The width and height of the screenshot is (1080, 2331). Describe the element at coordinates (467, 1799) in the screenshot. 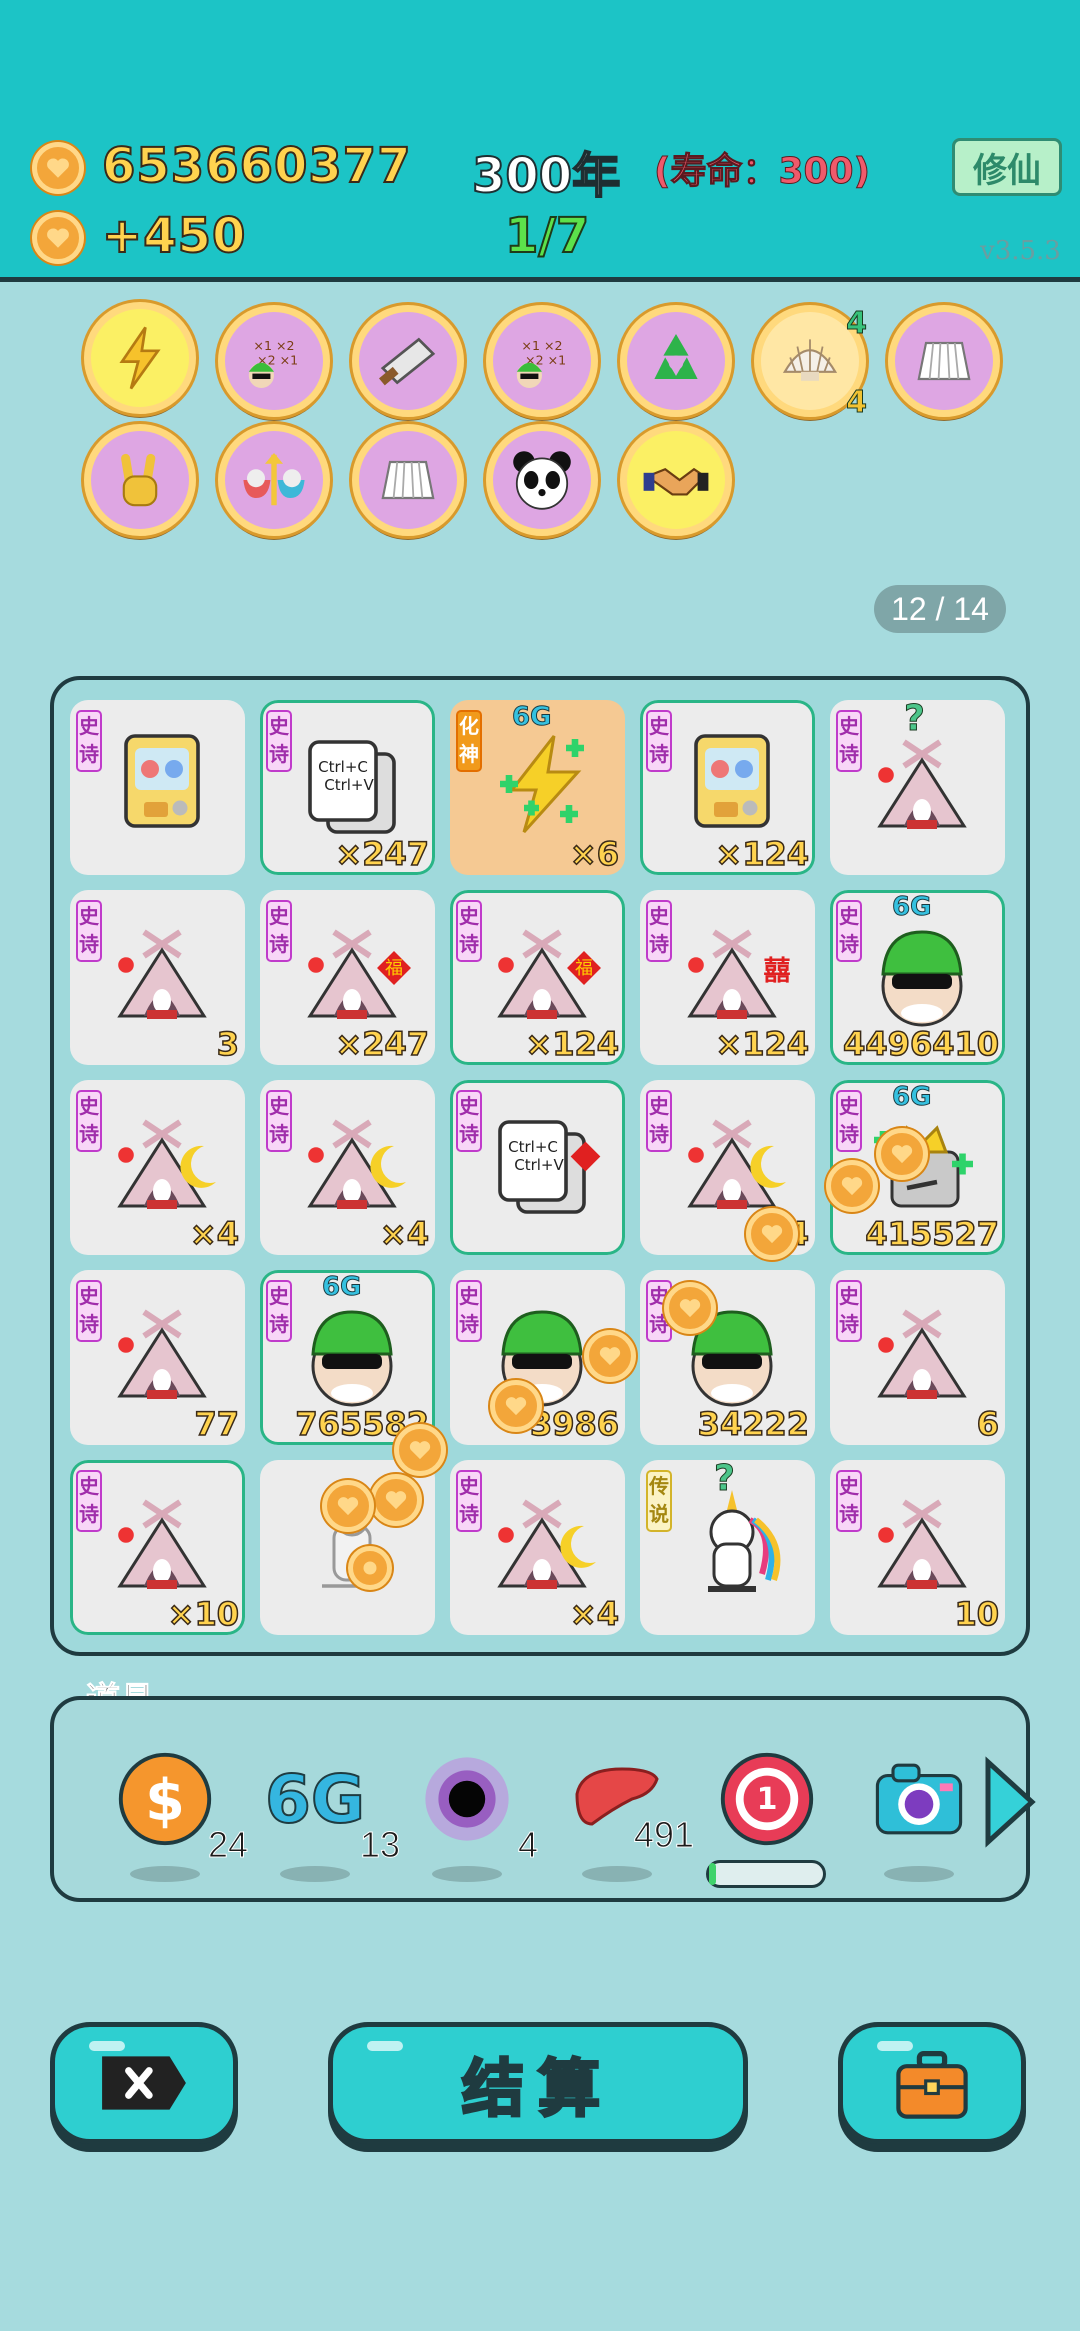

I see `black-hole-icon` at that location.